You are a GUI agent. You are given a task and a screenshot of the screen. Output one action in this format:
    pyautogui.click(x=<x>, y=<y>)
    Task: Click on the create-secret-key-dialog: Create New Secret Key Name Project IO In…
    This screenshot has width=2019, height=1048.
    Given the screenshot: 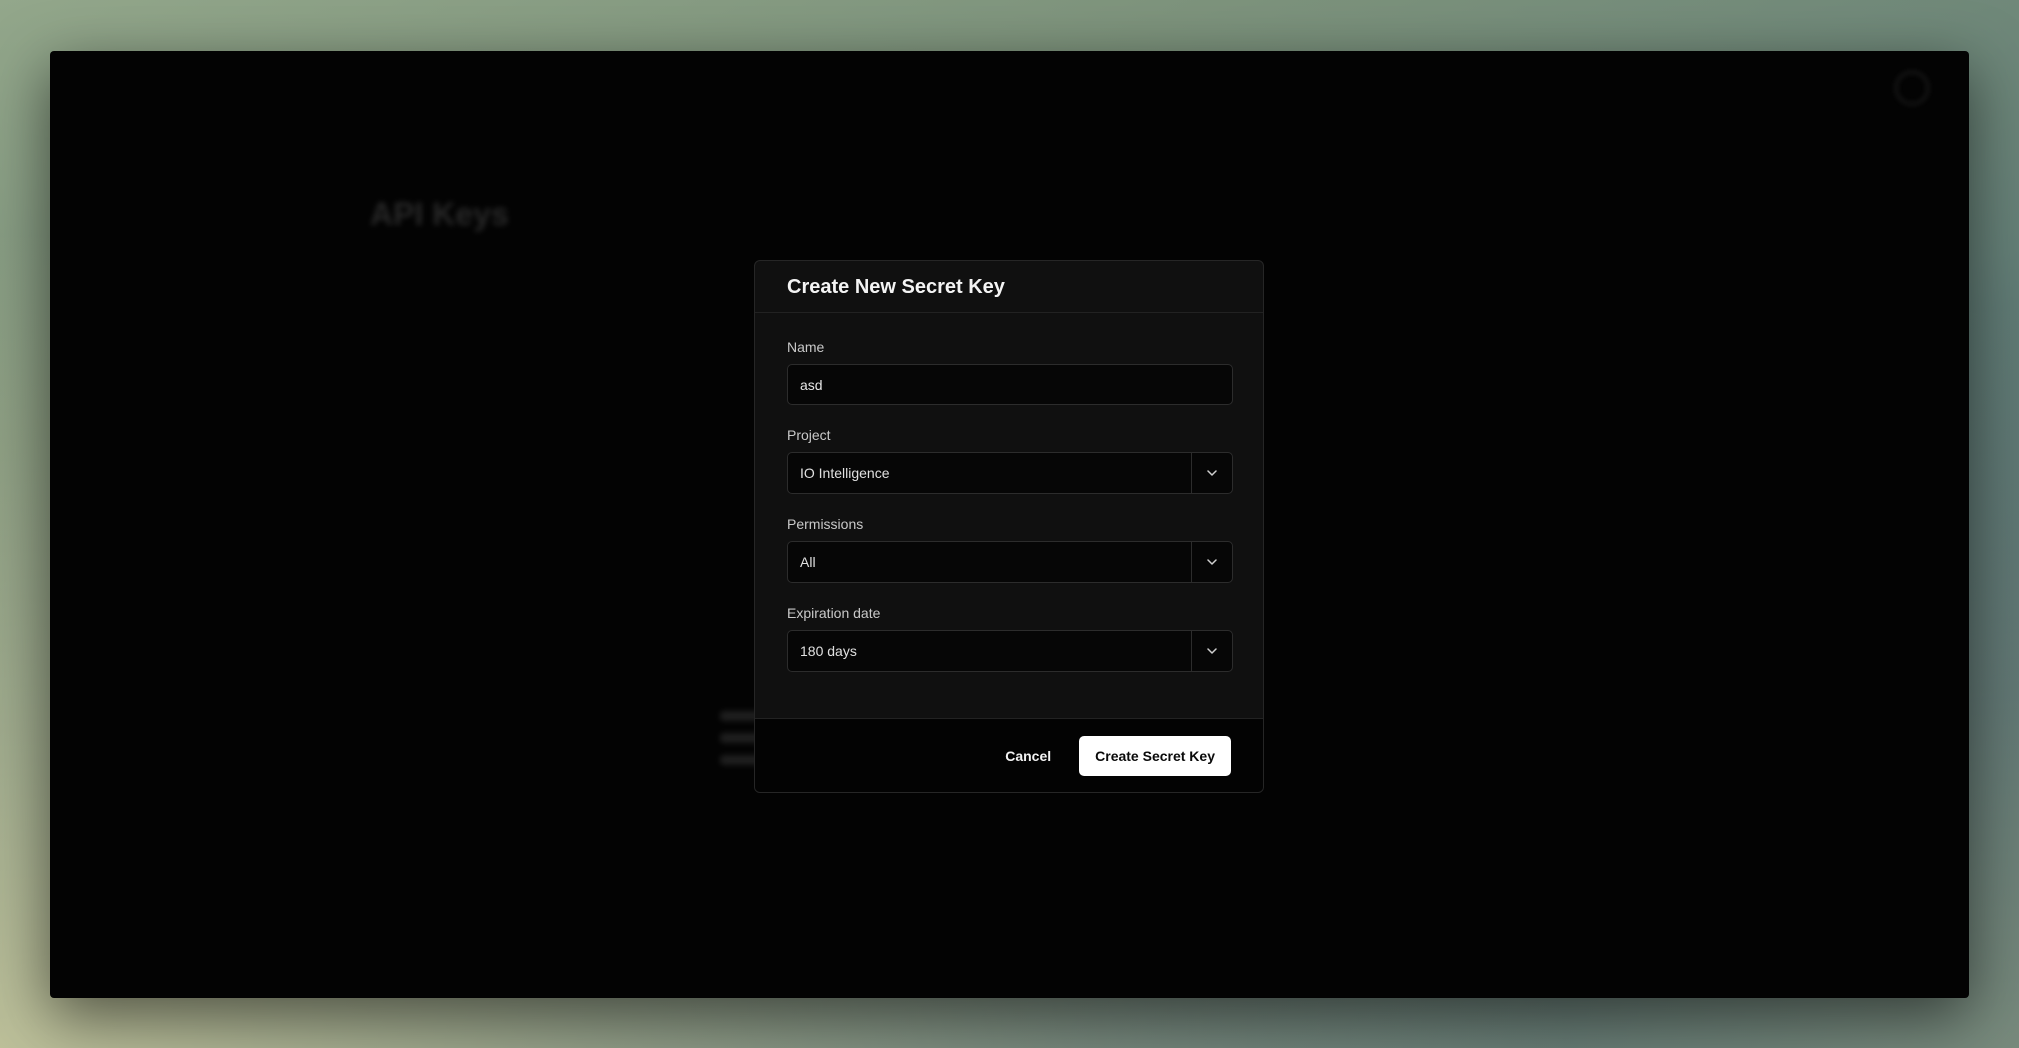 What is the action you would take?
    pyautogui.click(x=1009, y=526)
    